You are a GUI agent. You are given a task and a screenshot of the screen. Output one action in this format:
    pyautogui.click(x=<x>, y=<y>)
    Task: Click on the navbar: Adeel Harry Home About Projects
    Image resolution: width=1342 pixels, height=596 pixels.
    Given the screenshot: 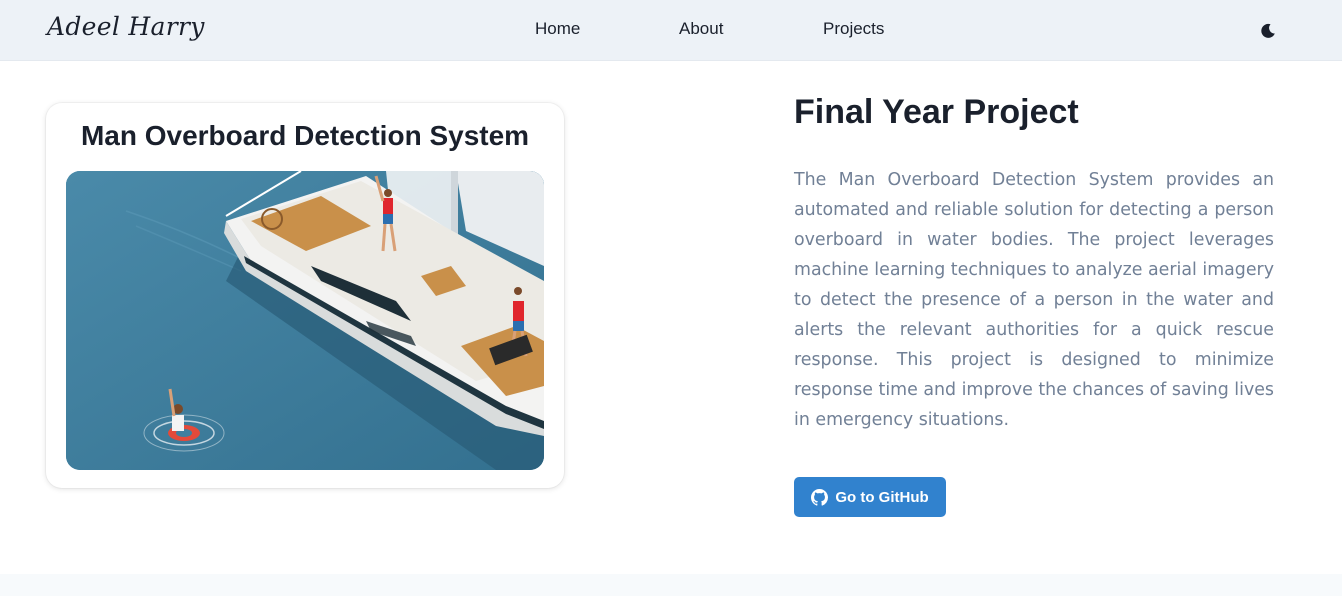 What is the action you would take?
    pyautogui.click(x=671, y=30)
    